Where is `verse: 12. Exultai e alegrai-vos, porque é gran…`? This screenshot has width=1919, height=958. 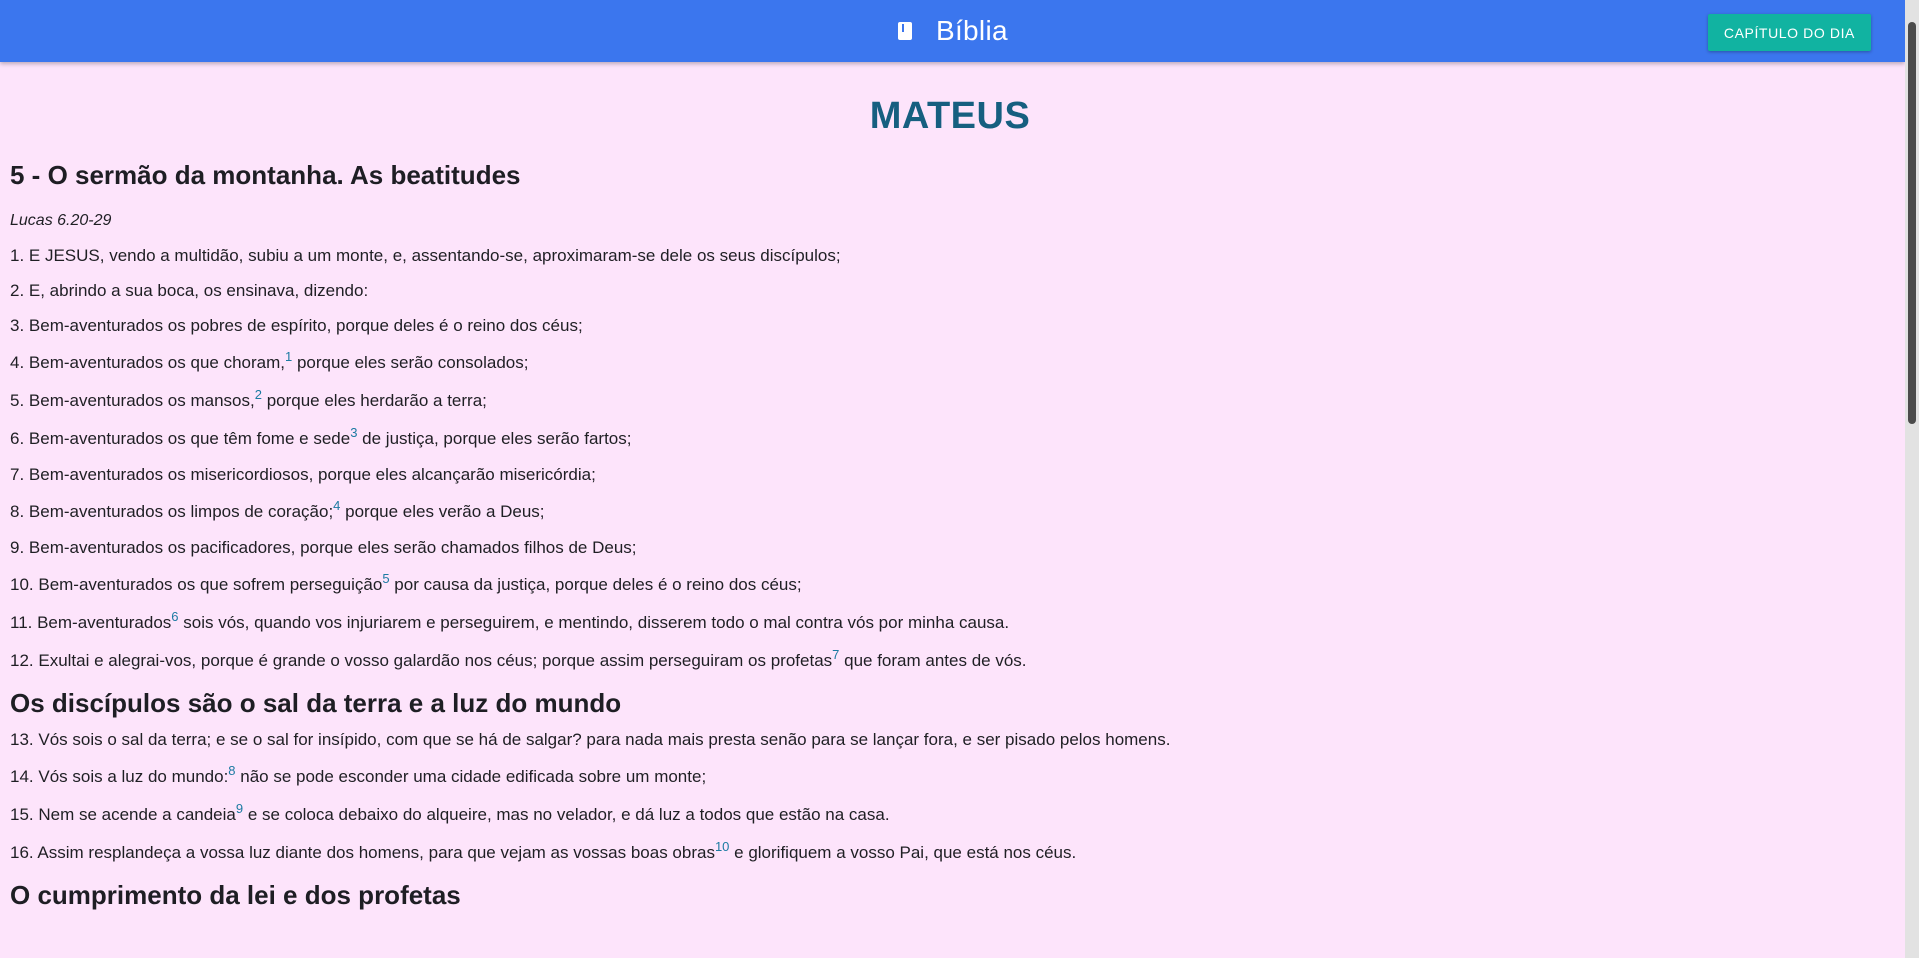
verse: 12. Exultai e alegrai-vos, porque é gran… is located at coordinates (518, 658).